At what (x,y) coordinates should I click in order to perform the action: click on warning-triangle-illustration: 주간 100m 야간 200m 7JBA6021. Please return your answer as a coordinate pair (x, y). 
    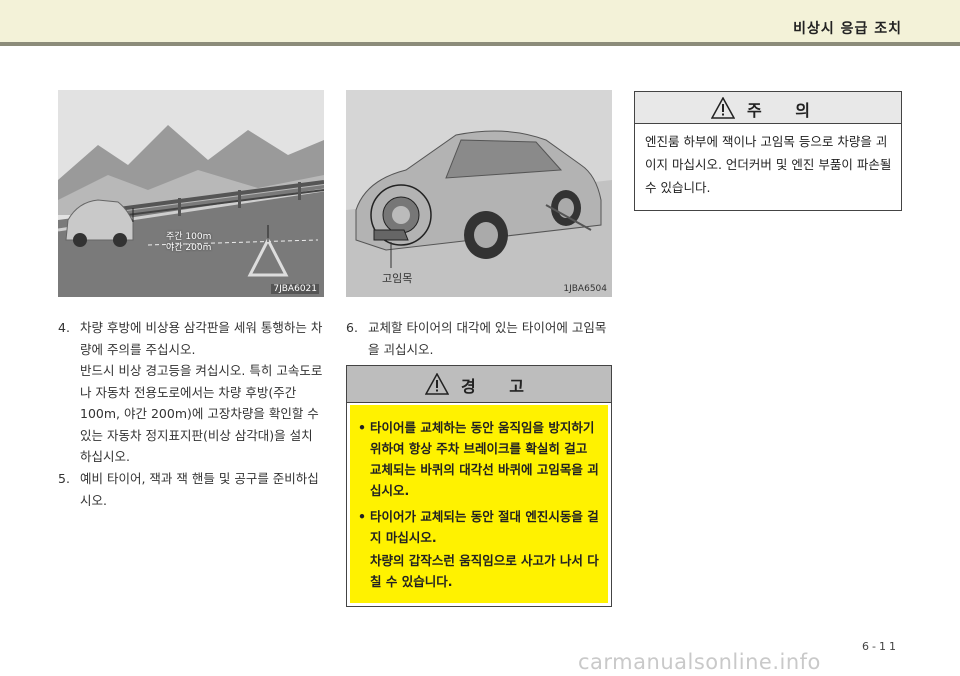
    Looking at the image, I should click on (191, 193).